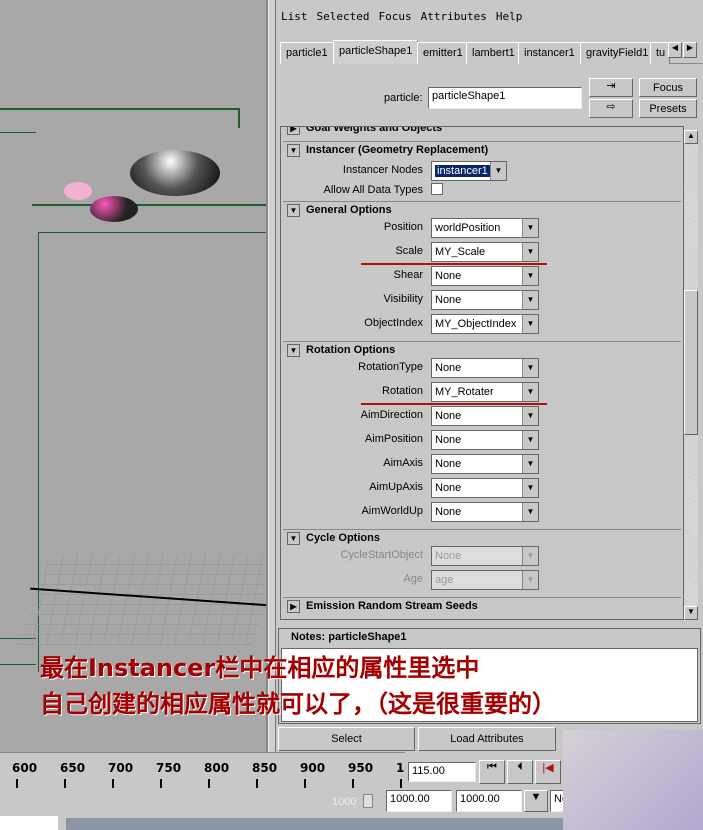  Describe the element at coordinates (485, 580) in the screenshot. I see `age-dropdown: age ▼` at that location.